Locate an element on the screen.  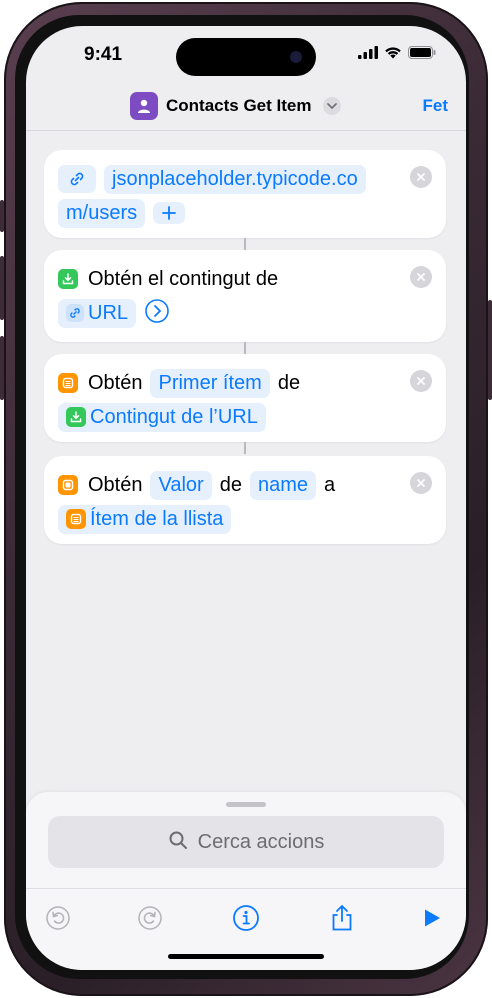
volume-down-button is located at coordinates (2, 368).